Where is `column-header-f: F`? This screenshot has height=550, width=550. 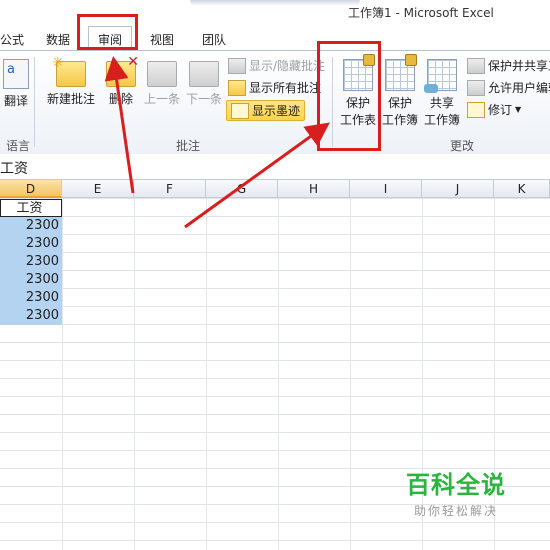
column-header-f: F is located at coordinates (170, 189).